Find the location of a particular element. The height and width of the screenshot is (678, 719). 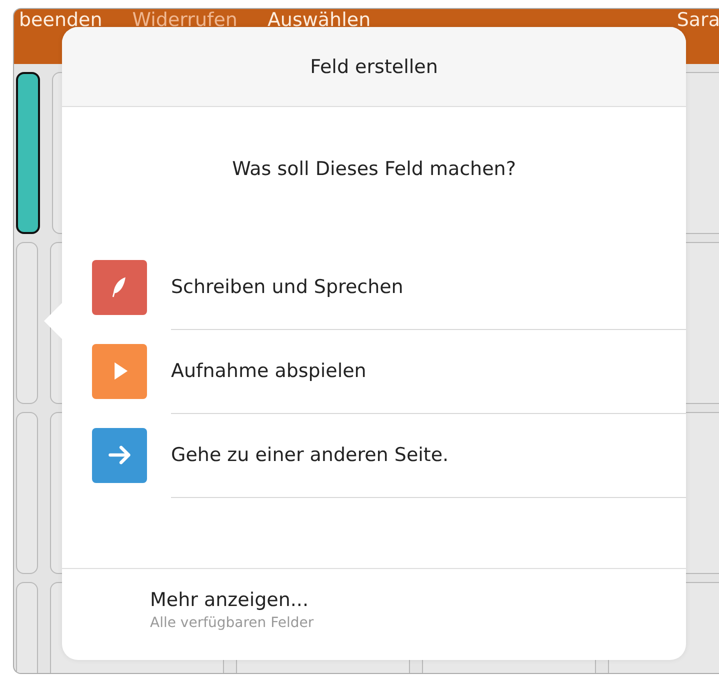

question-text: Was soll Dieses Feld machen? is located at coordinates (374, 169).